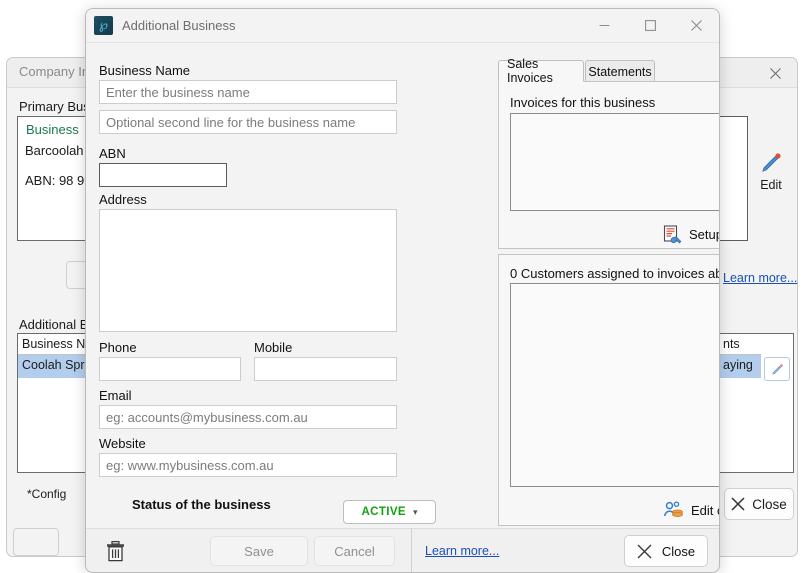 This screenshot has width=804, height=573. Describe the element at coordinates (415, 511) in the screenshot. I see `chevron-down-icon: ▾` at that location.